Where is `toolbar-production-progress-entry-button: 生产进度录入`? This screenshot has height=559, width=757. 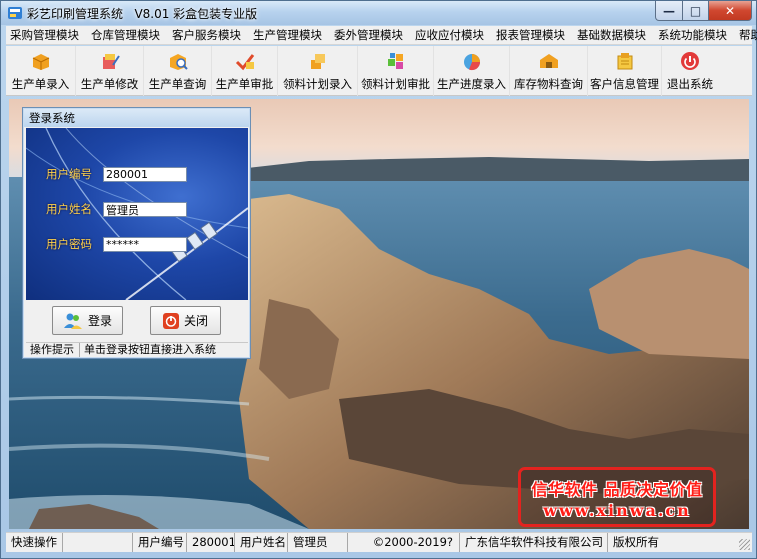 toolbar-production-progress-entry-button: 生产进度录入 is located at coordinates (472, 71).